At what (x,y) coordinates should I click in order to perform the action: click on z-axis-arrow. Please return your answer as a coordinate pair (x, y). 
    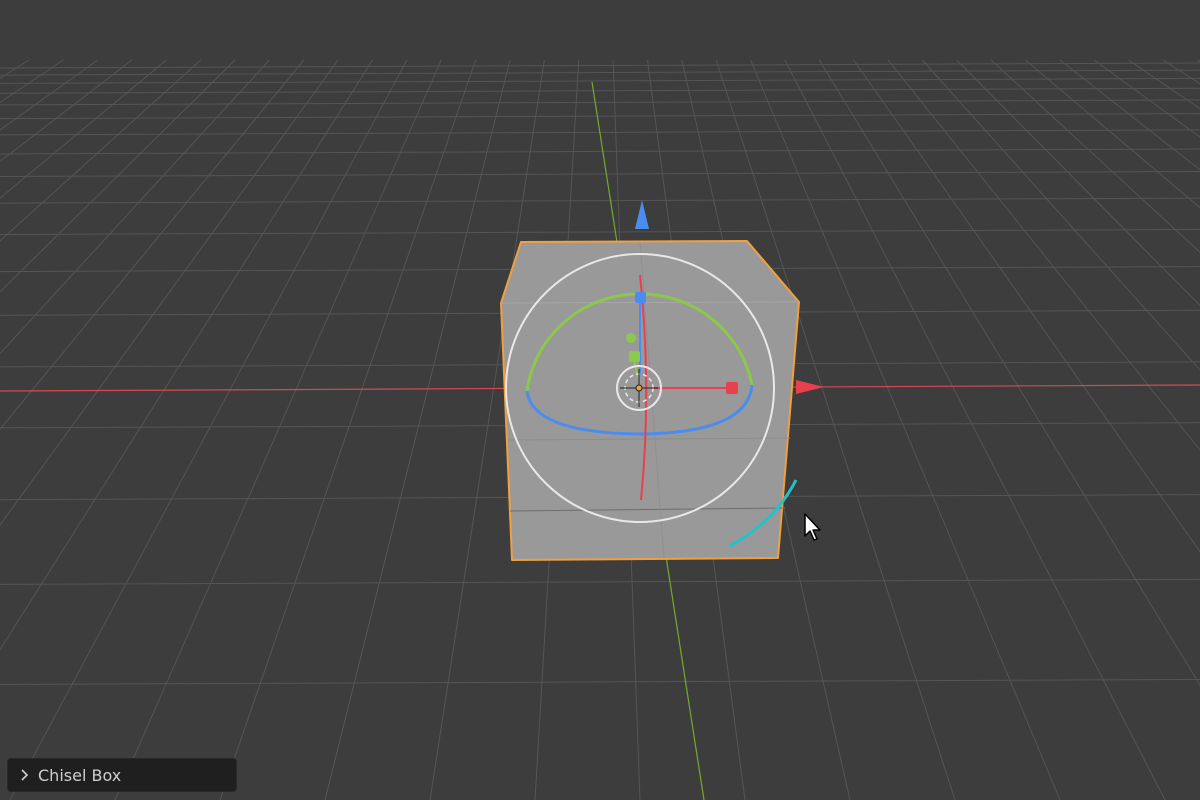
    Looking at the image, I should click on (642, 214).